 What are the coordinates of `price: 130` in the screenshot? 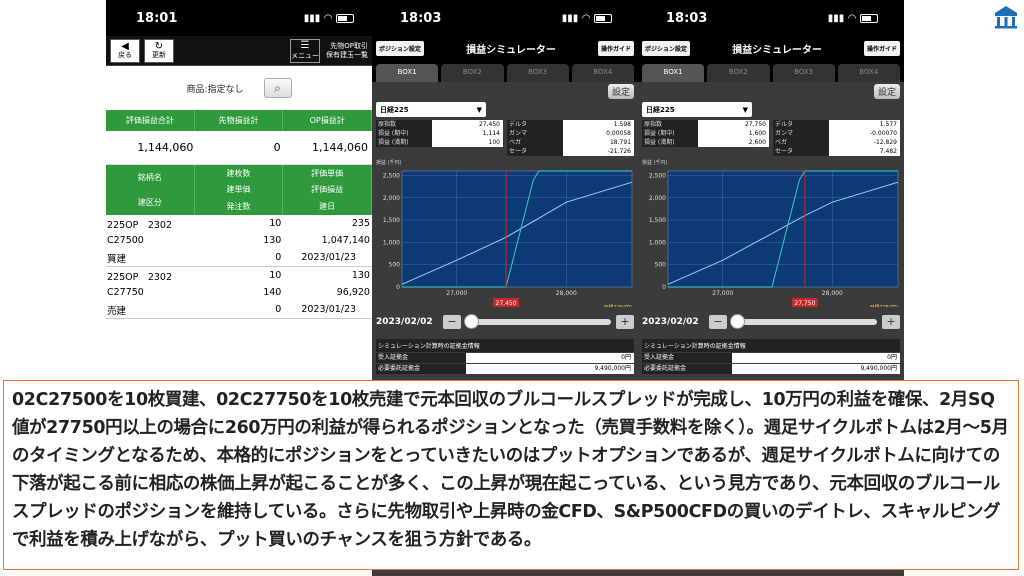 It's located at (272, 240).